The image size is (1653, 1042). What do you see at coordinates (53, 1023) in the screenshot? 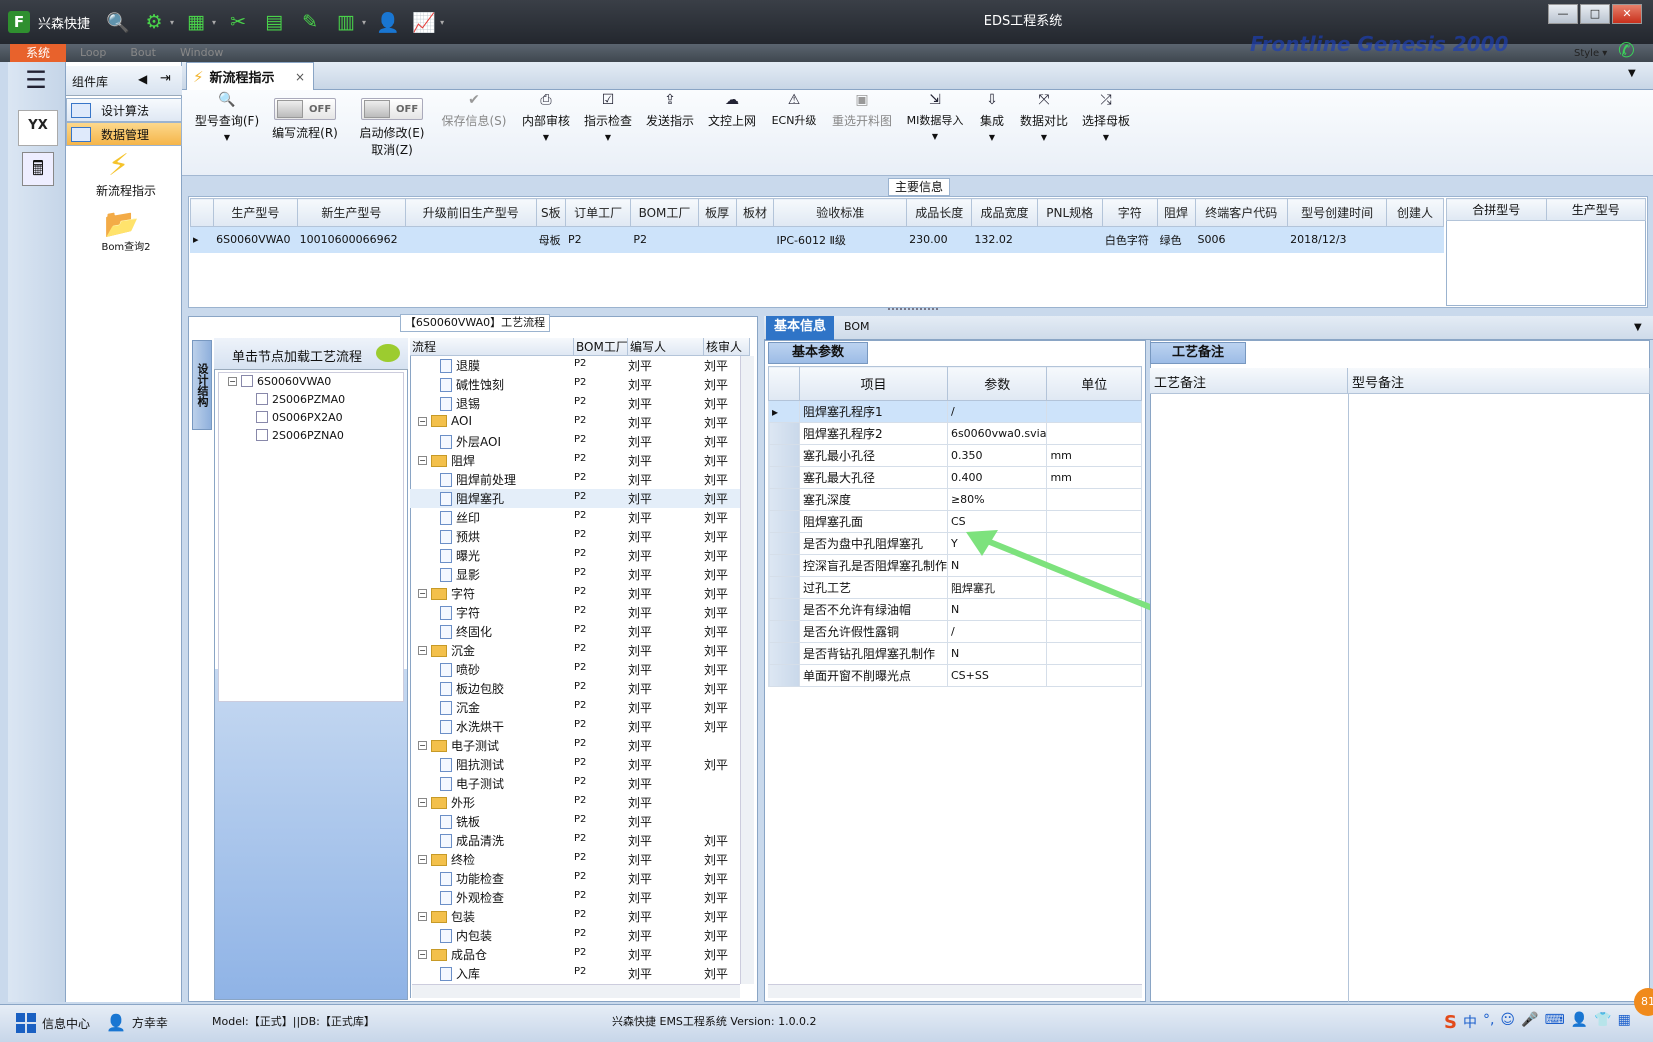
I see `info-center-button: 信息中心` at bounding box center [53, 1023].